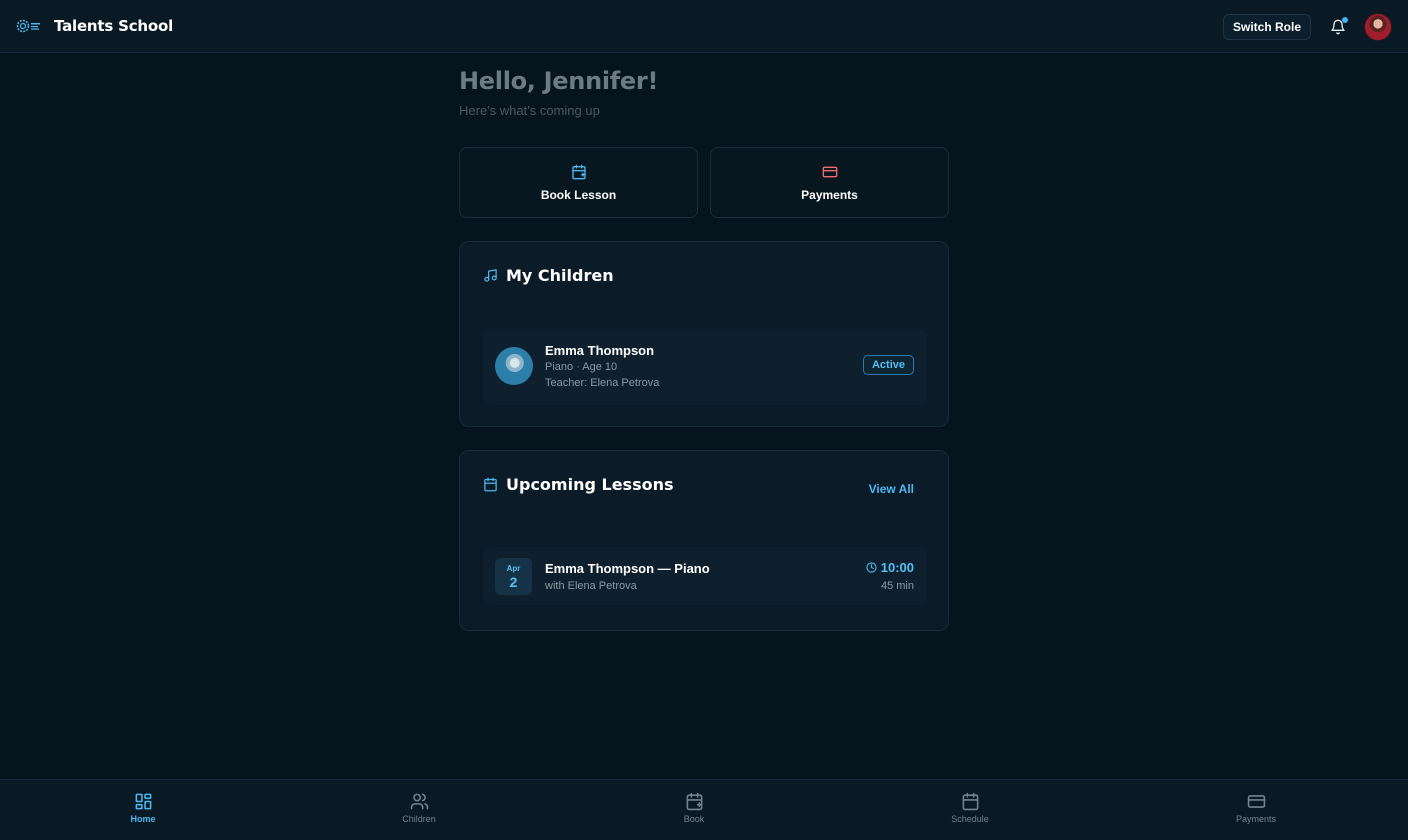  Describe the element at coordinates (1266, 26) in the screenshot. I see `switch-role-button: Switch Role` at that location.